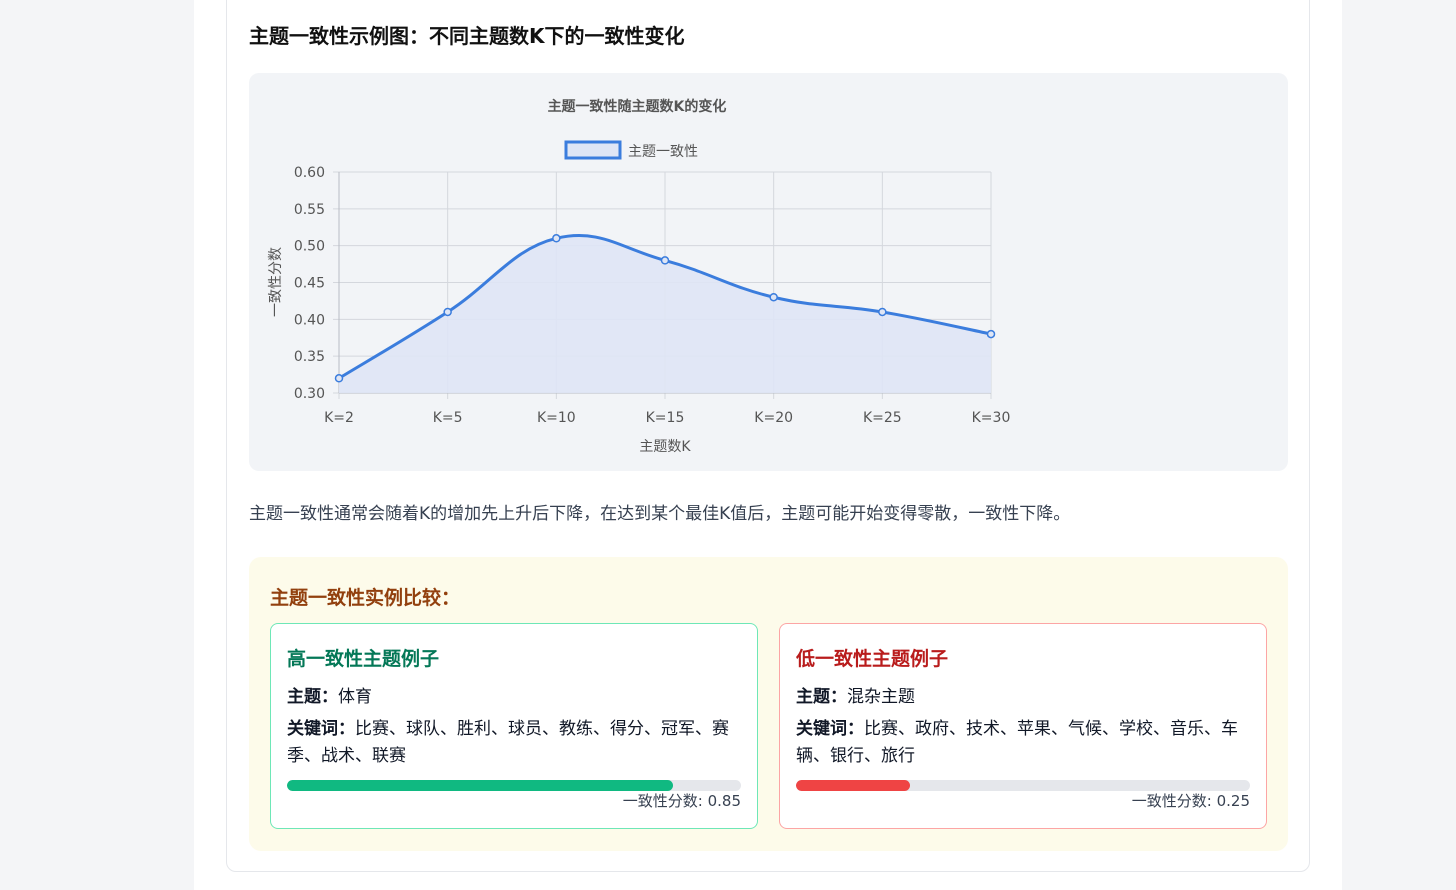  I want to click on x-tick-label: K=15, so click(665, 418).